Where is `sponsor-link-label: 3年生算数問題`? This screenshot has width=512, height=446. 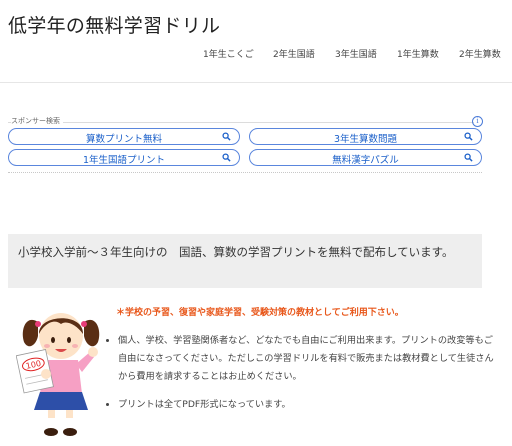 sponsor-link-label: 3年生算数問題 is located at coordinates (365, 139).